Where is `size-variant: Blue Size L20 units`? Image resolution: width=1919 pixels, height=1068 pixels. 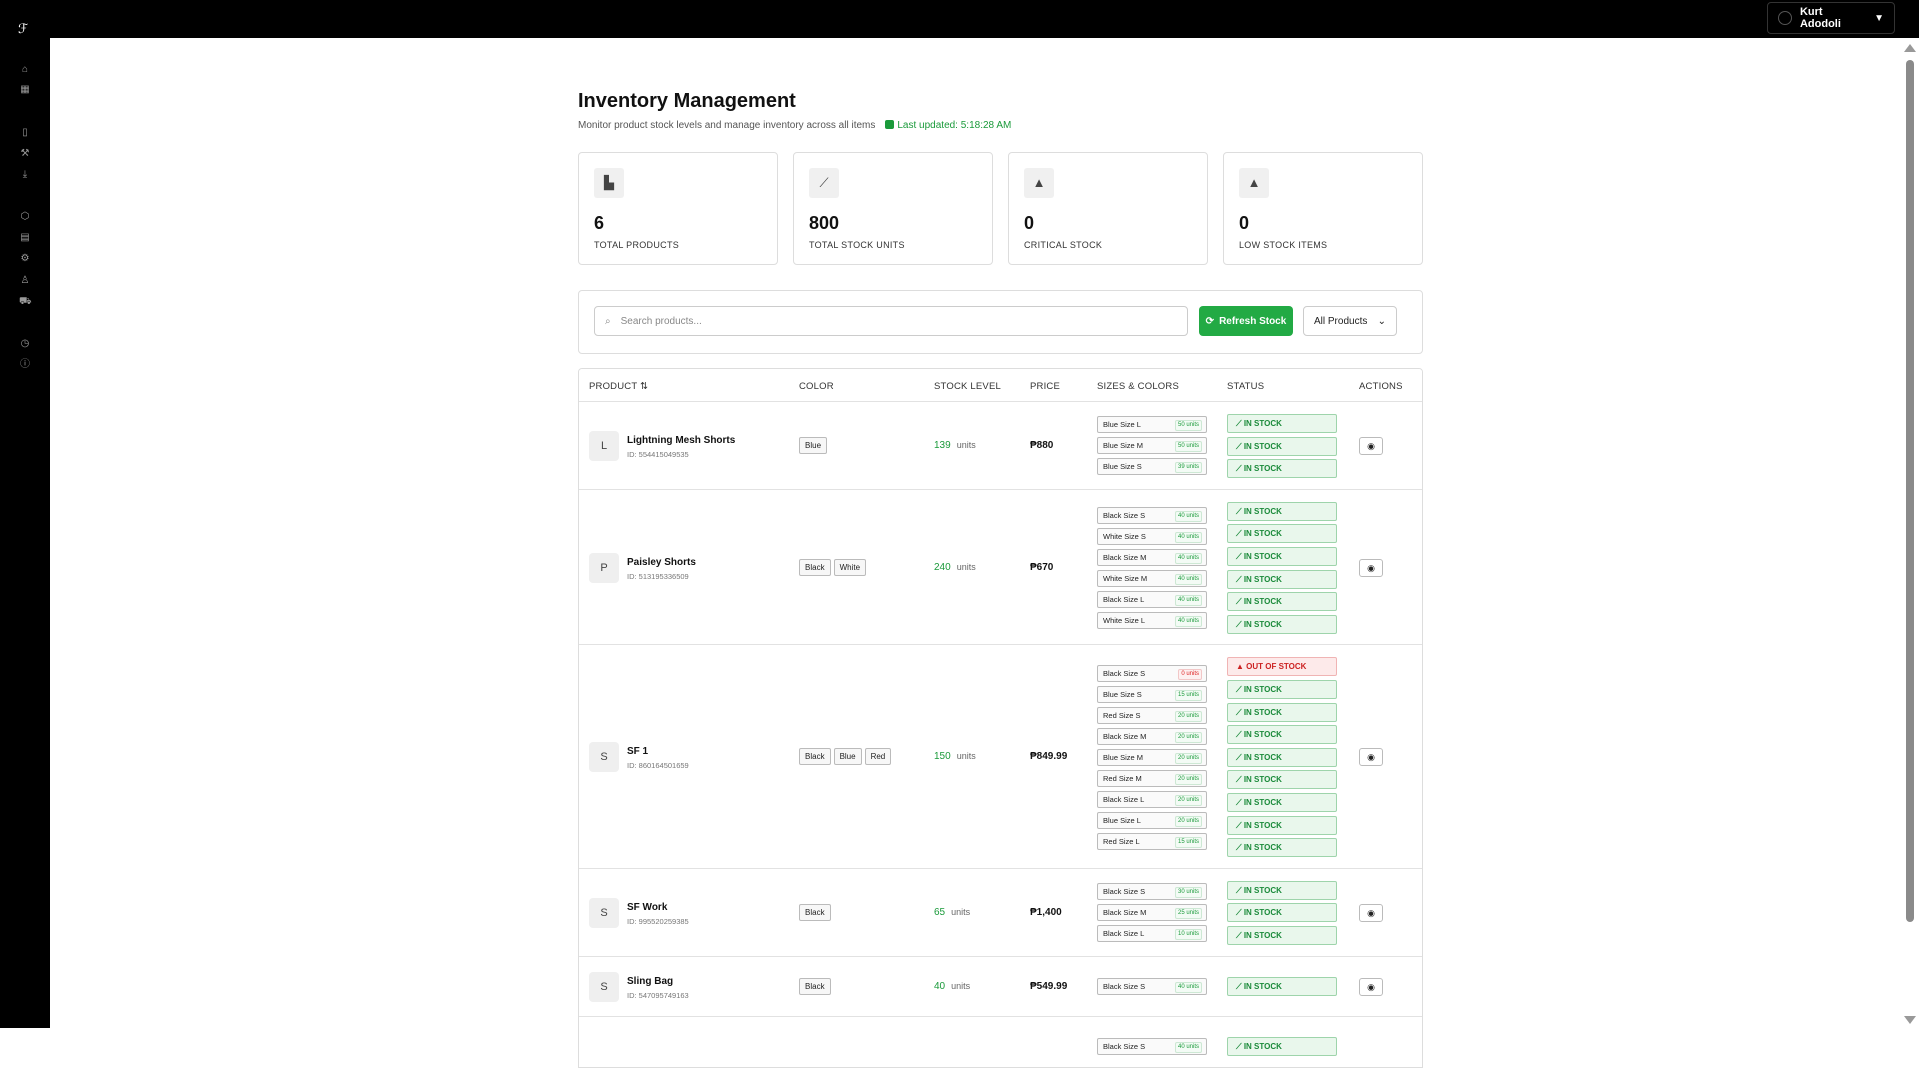
size-variant: Blue Size L20 units is located at coordinates (1152, 820).